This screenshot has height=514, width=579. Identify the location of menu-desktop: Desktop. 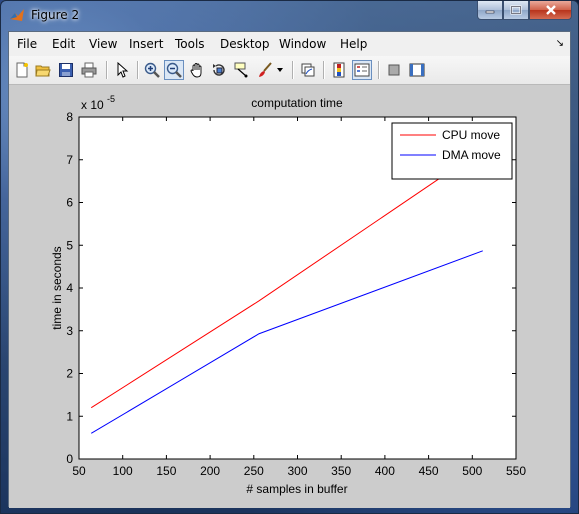
(245, 44).